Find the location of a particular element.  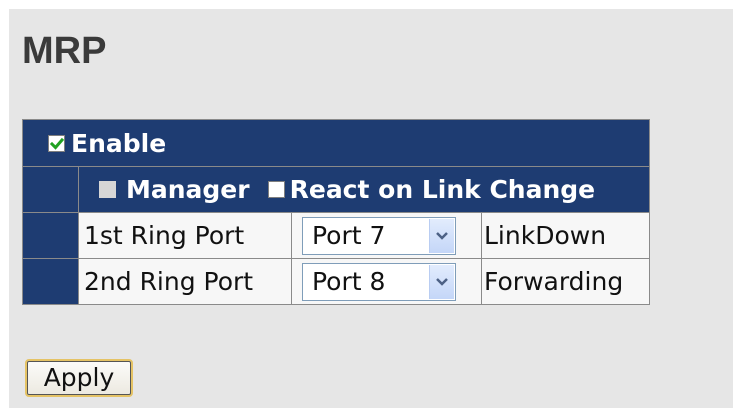

second-ring-port-select: Port 8 is located at coordinates (379, 281).